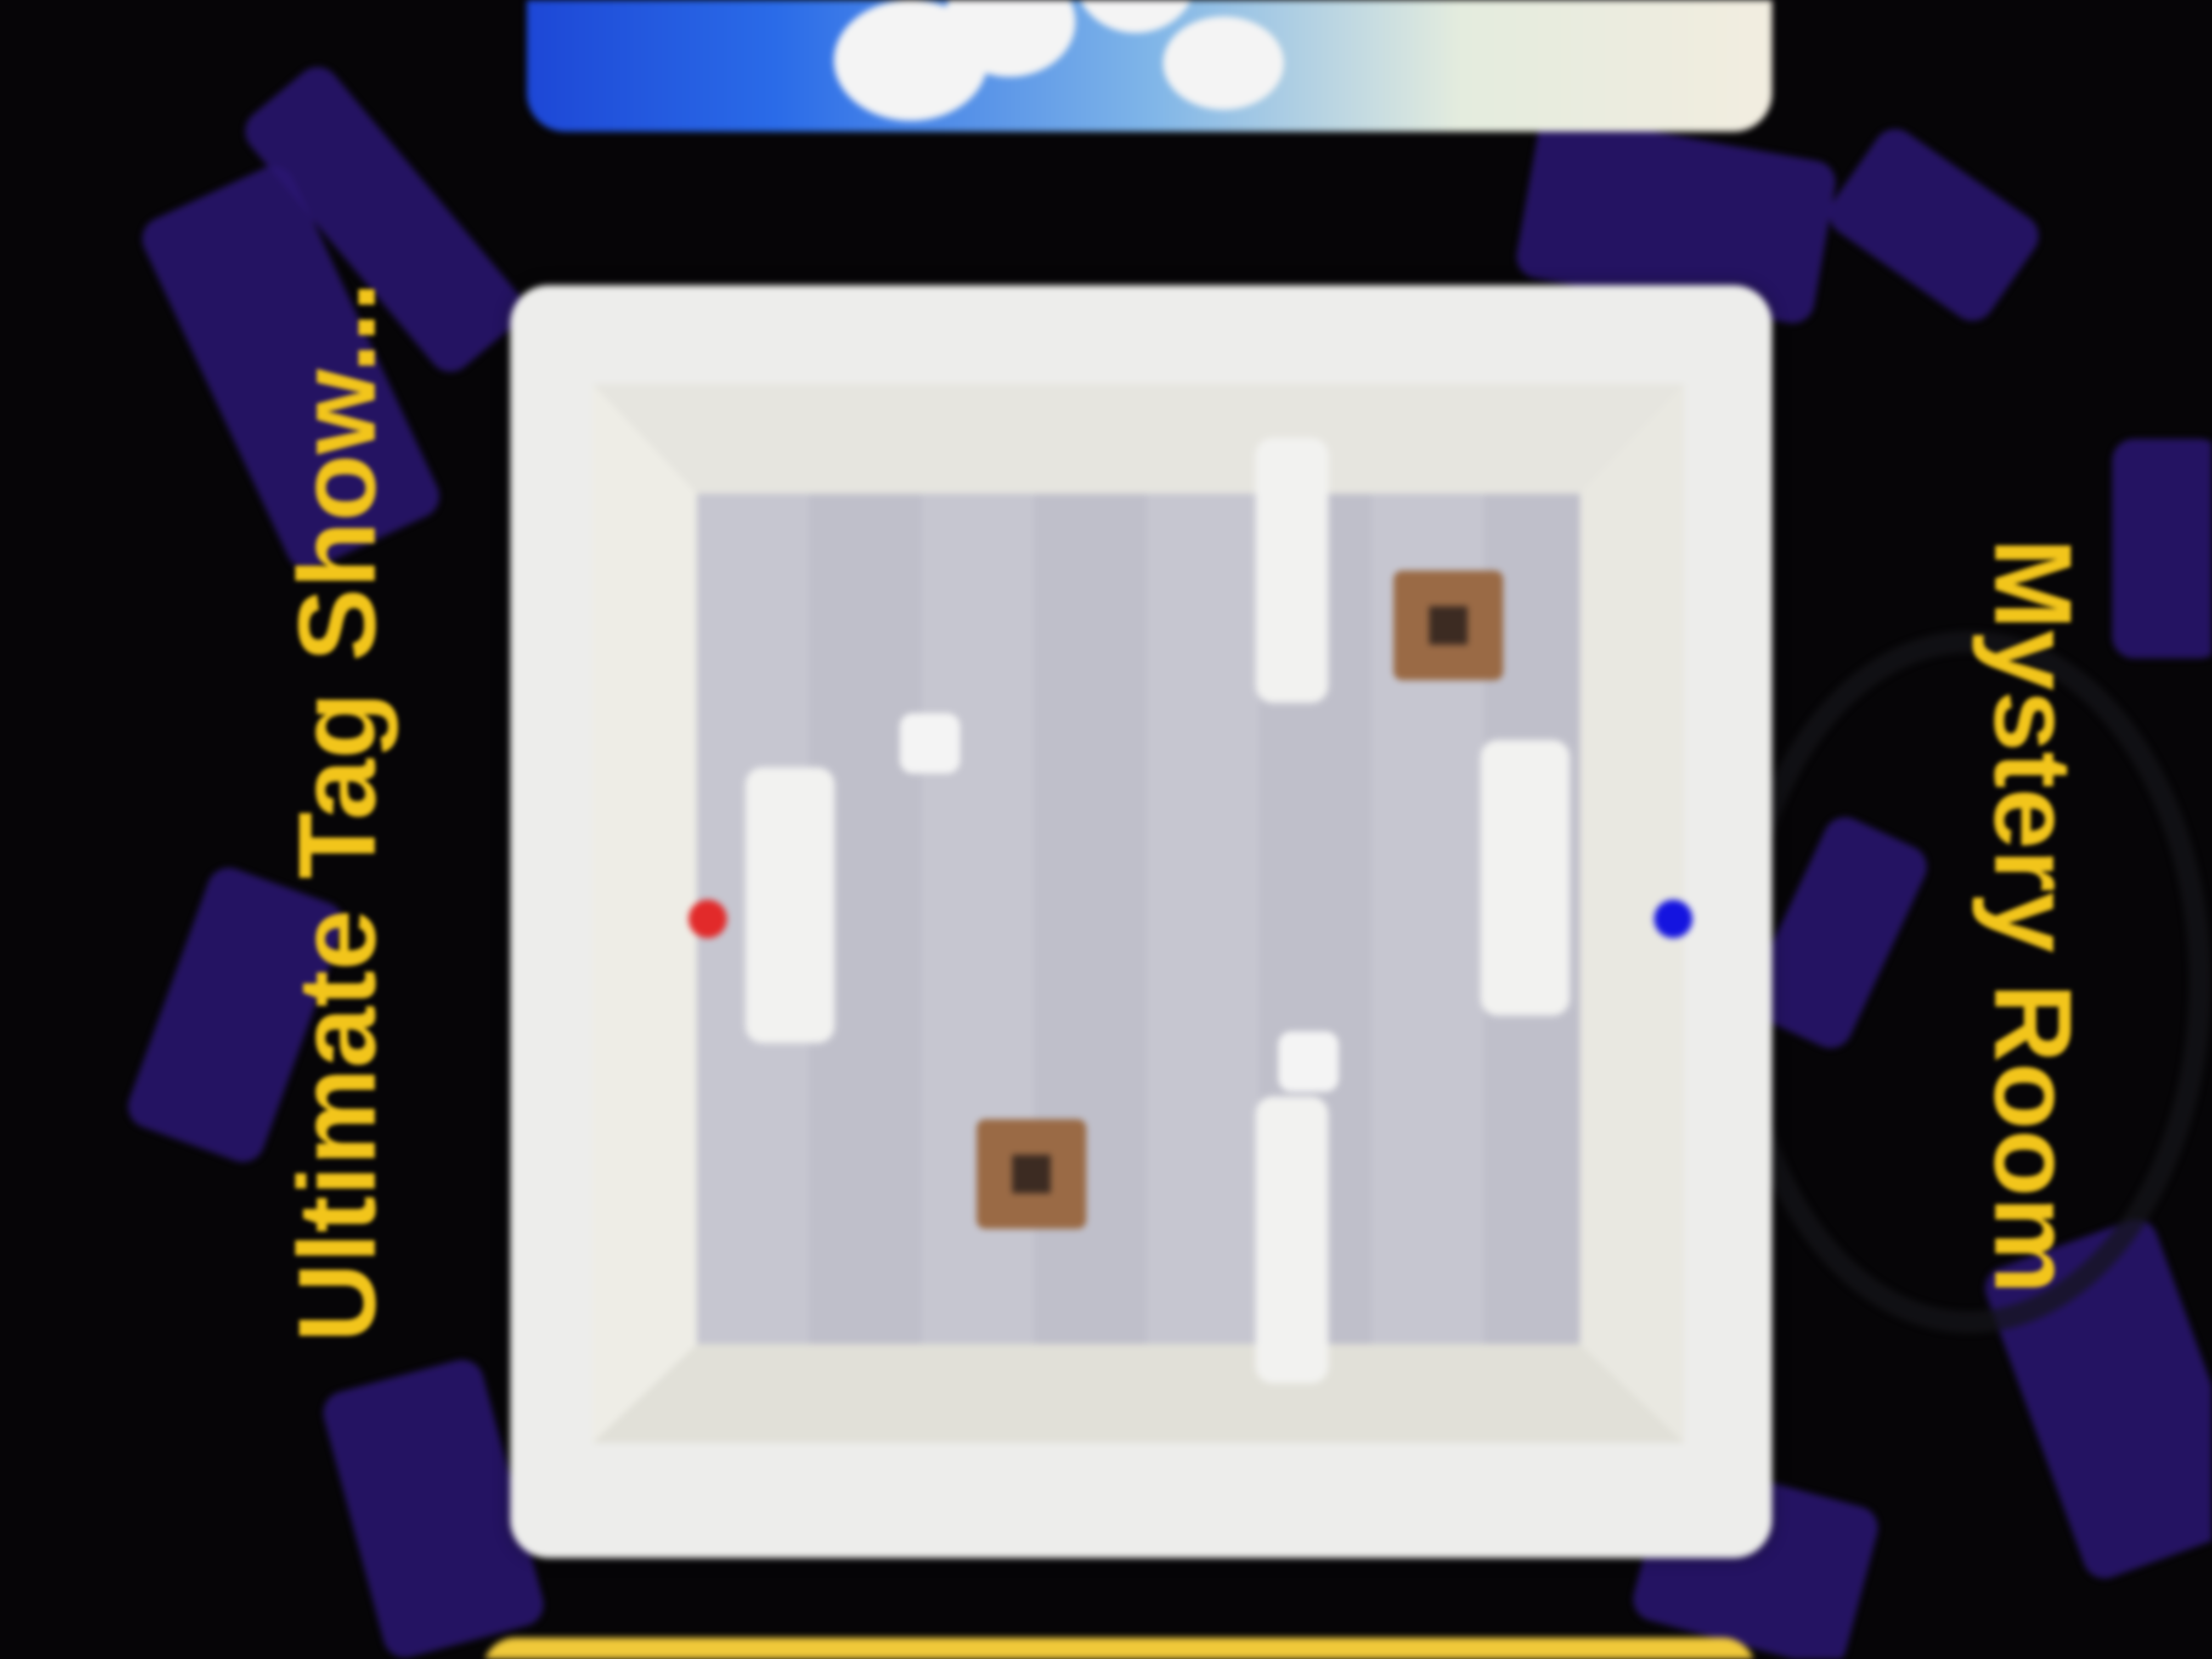 Image resolution: width=2212 pixels, height=1659 pixels. Describe the element at coordinates (1120, 1648) in the screenshot. I see `next-map-card` at that location.